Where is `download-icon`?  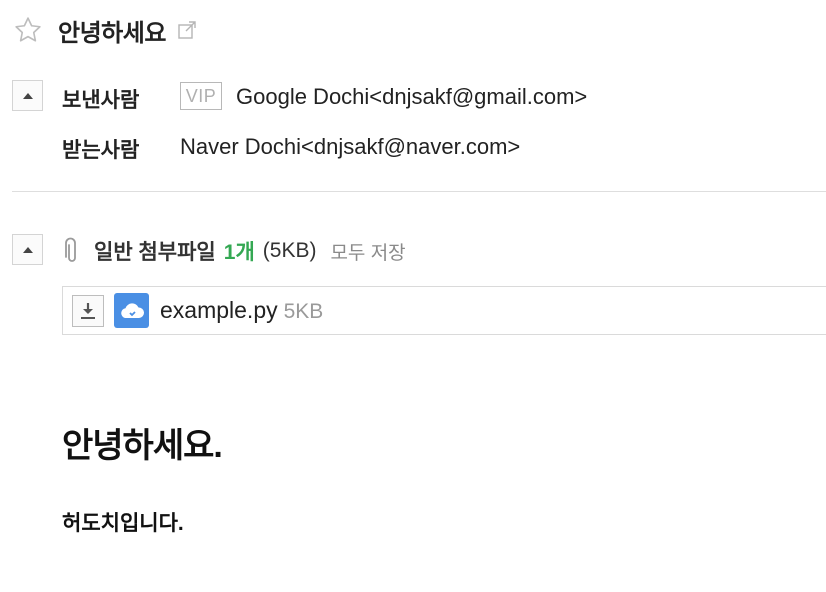 download-icon is located at coordinates (88, 311).